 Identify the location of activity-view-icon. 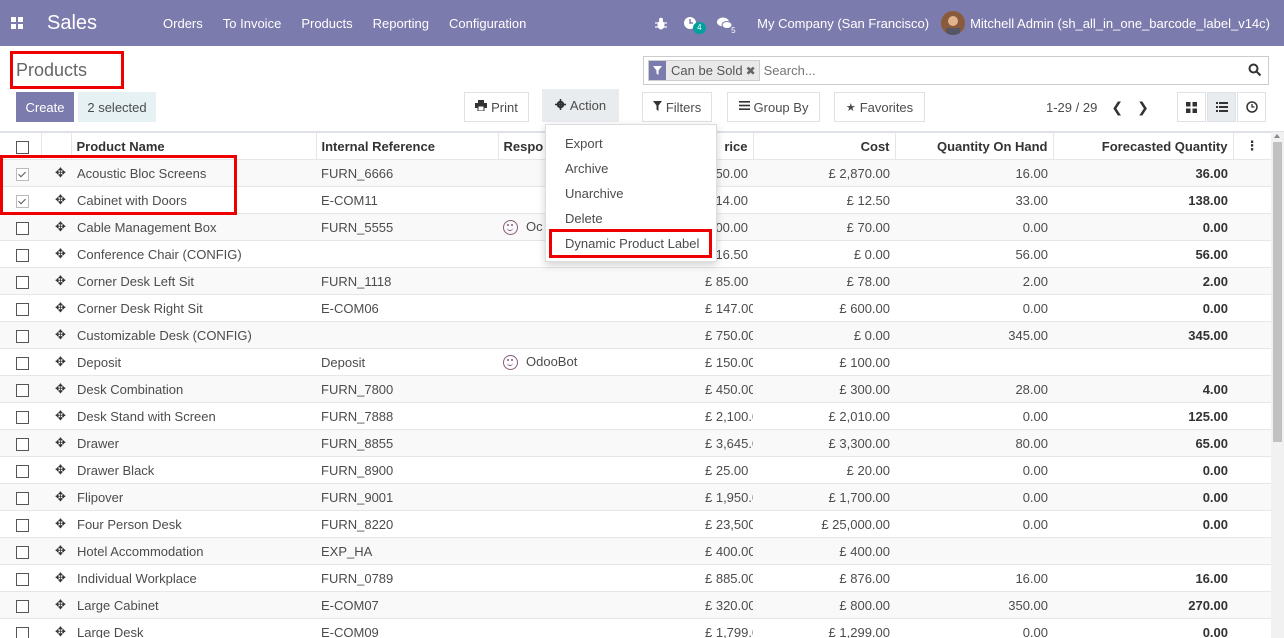
(1251, 107).